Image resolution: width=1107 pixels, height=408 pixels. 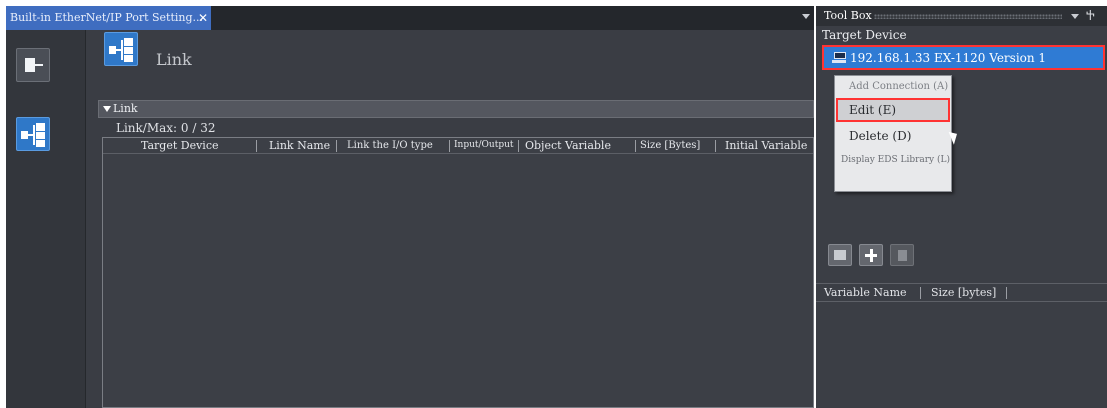 I want to click on column-size-bytes: Size [Bytes], so click(x=670, y=145).